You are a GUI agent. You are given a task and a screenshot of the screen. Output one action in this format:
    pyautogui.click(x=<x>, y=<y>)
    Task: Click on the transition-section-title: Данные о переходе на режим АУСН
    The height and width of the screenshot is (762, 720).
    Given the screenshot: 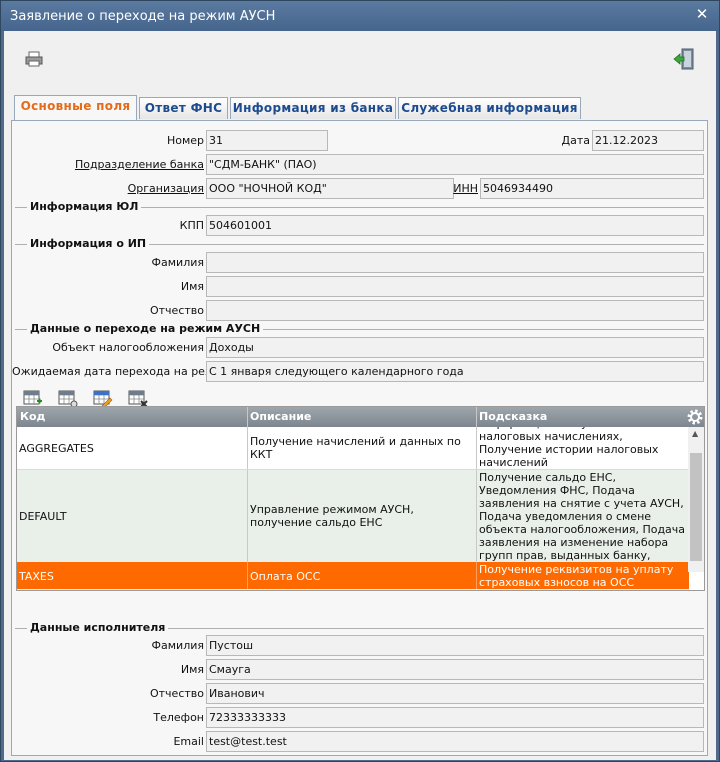 What is the action you would take?
    pyautogui.click(x=145, y=328)
    